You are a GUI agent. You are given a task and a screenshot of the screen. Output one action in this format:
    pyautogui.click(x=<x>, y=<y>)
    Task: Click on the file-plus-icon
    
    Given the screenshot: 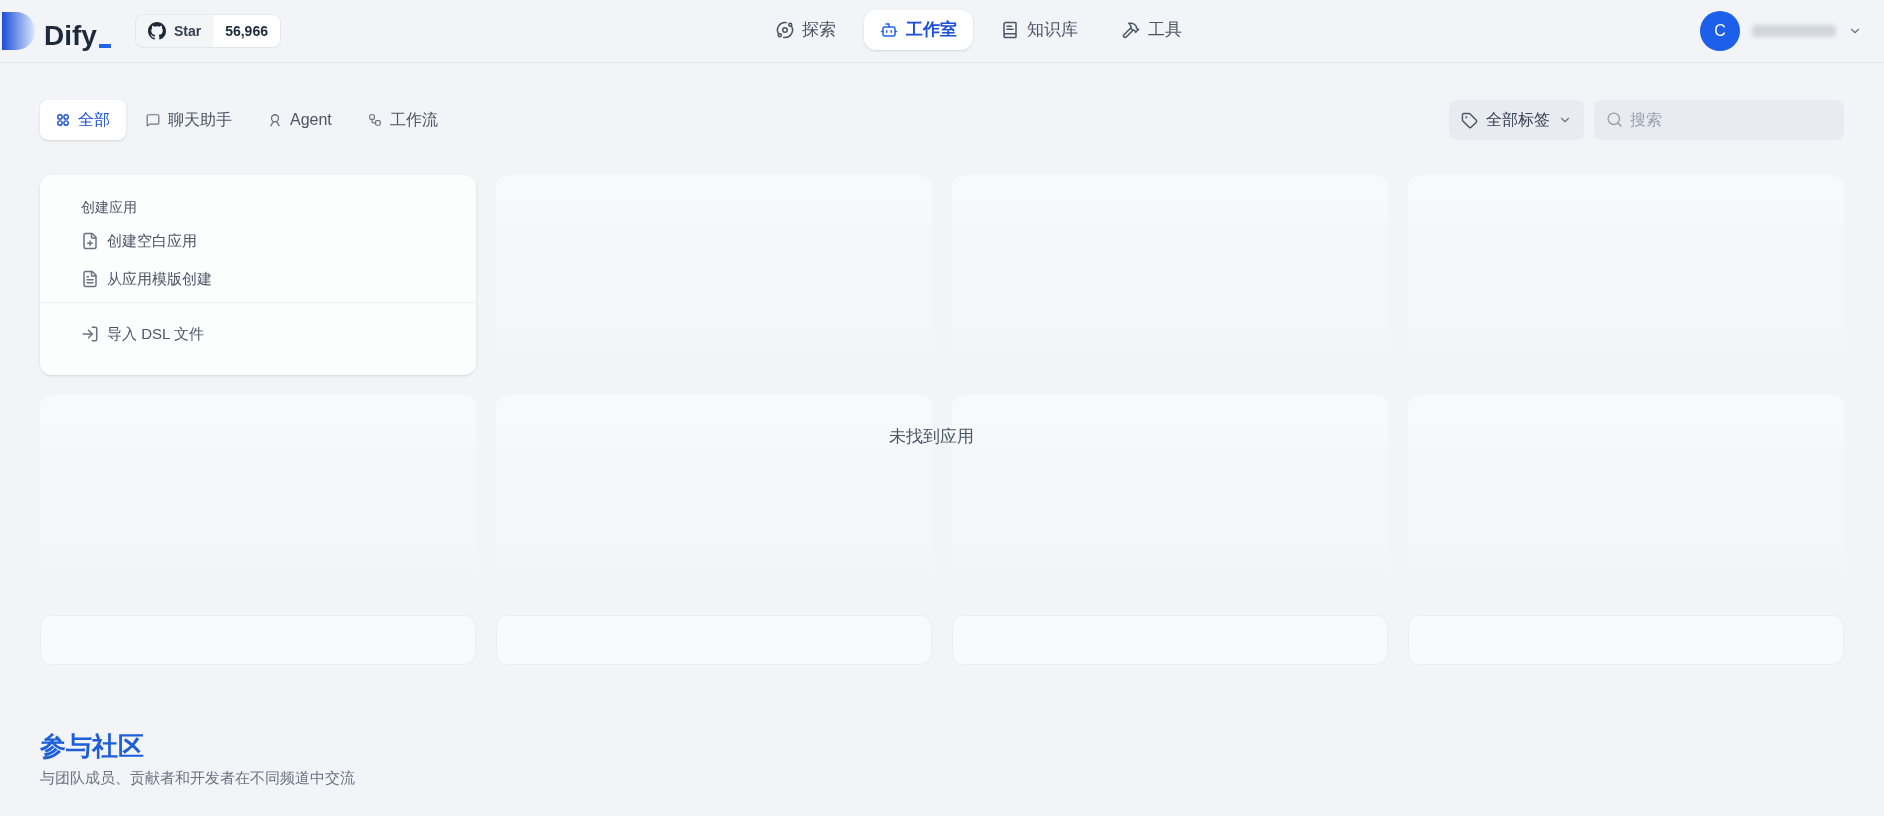 What is the action you would take?
    pyautogui.click(x=90, y=241)
    